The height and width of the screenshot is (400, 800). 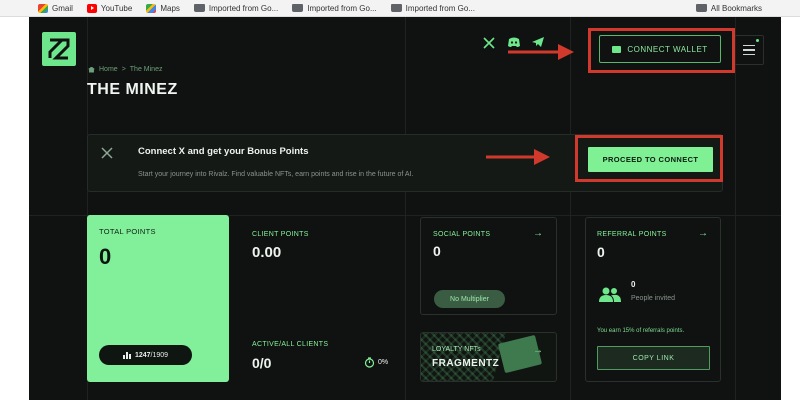 What do you see at coordinates (170, 8) in the screenshot?
I see `bookmark-label: Maps` at bounding box center [170, 8].